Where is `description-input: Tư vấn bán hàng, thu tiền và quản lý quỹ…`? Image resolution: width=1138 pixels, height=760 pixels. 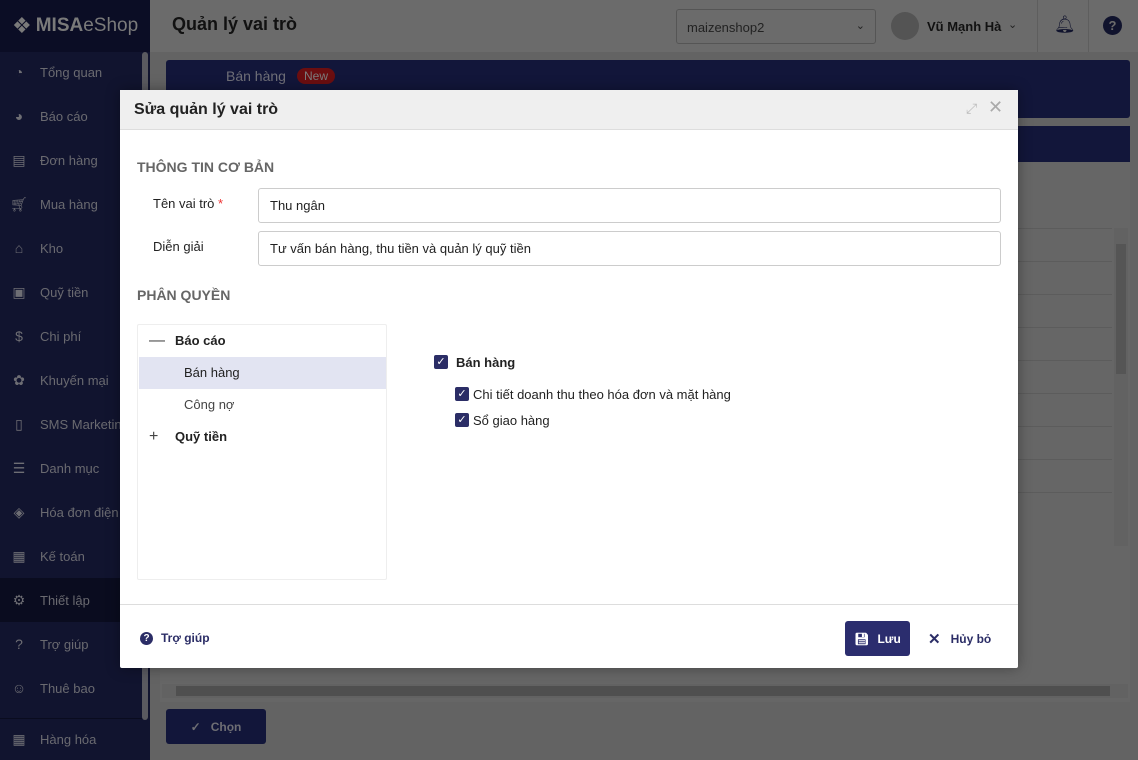 description-input: Tư vấn bán hàng, thu tiền và quản lý quỹ… is located at coordinates (629, 248).